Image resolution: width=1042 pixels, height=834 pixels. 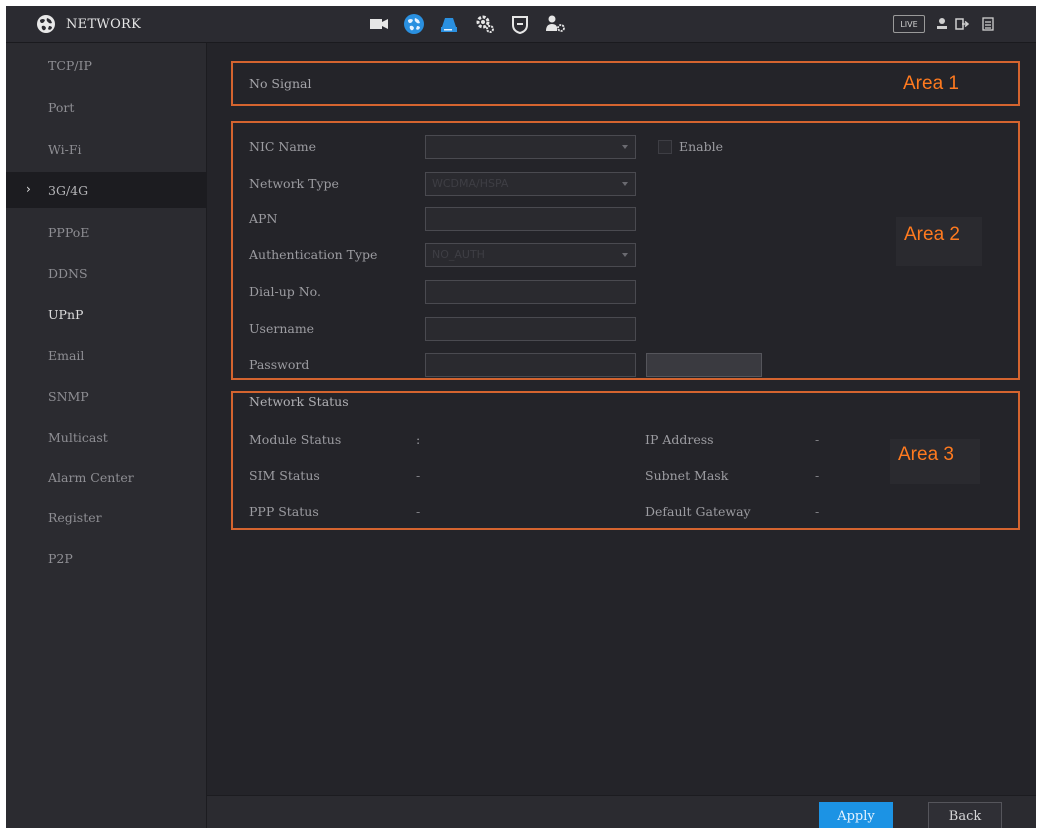 I want to click on live-view-button: LIVE, so click(x=909, y=24).